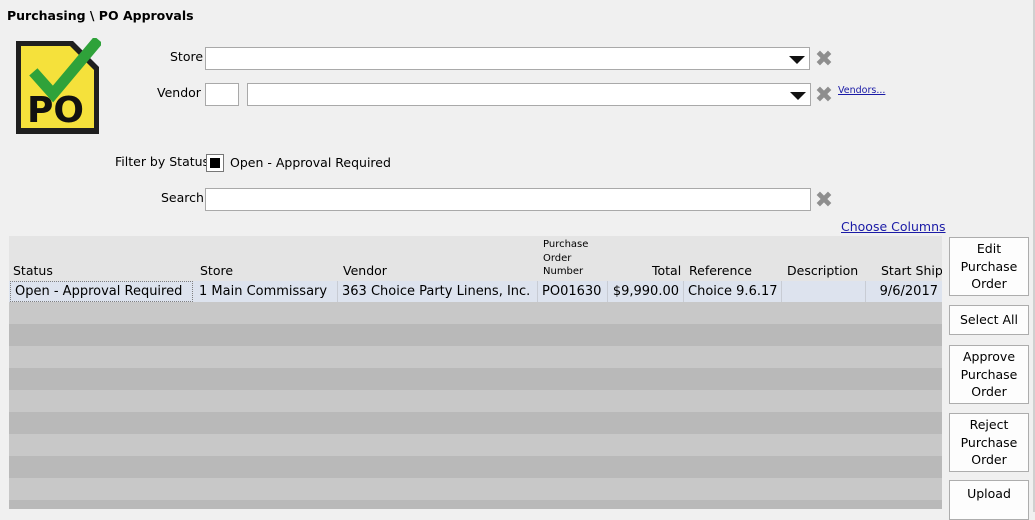 This screenshot has width=1035, height=520. I want to click on approve-po-button: Approve Purchase Order, so click(989, 374).